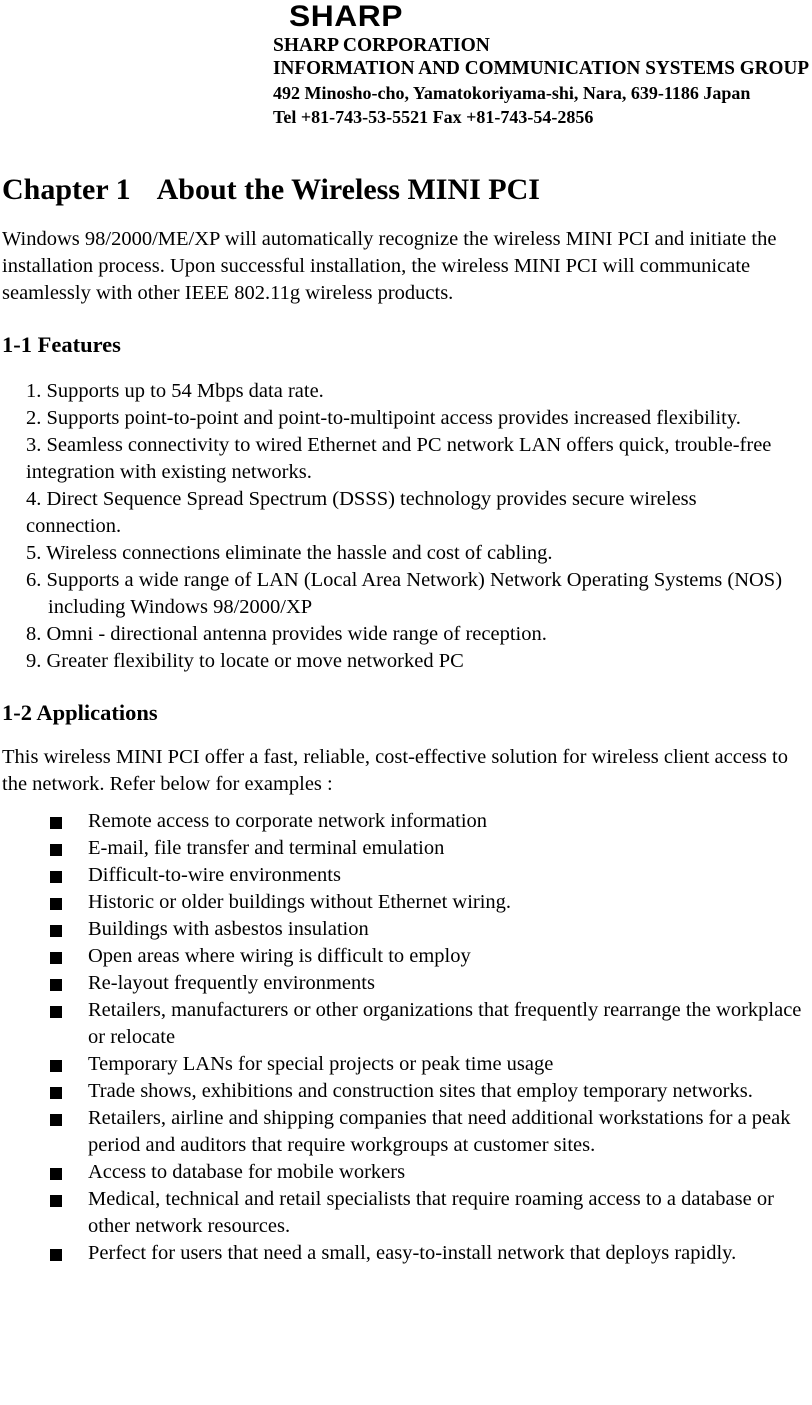 Image resolution: width=812 pixels, height=1405 pixels. I want to click on company-name: SHARP CORPORATION, so click(381, 45).